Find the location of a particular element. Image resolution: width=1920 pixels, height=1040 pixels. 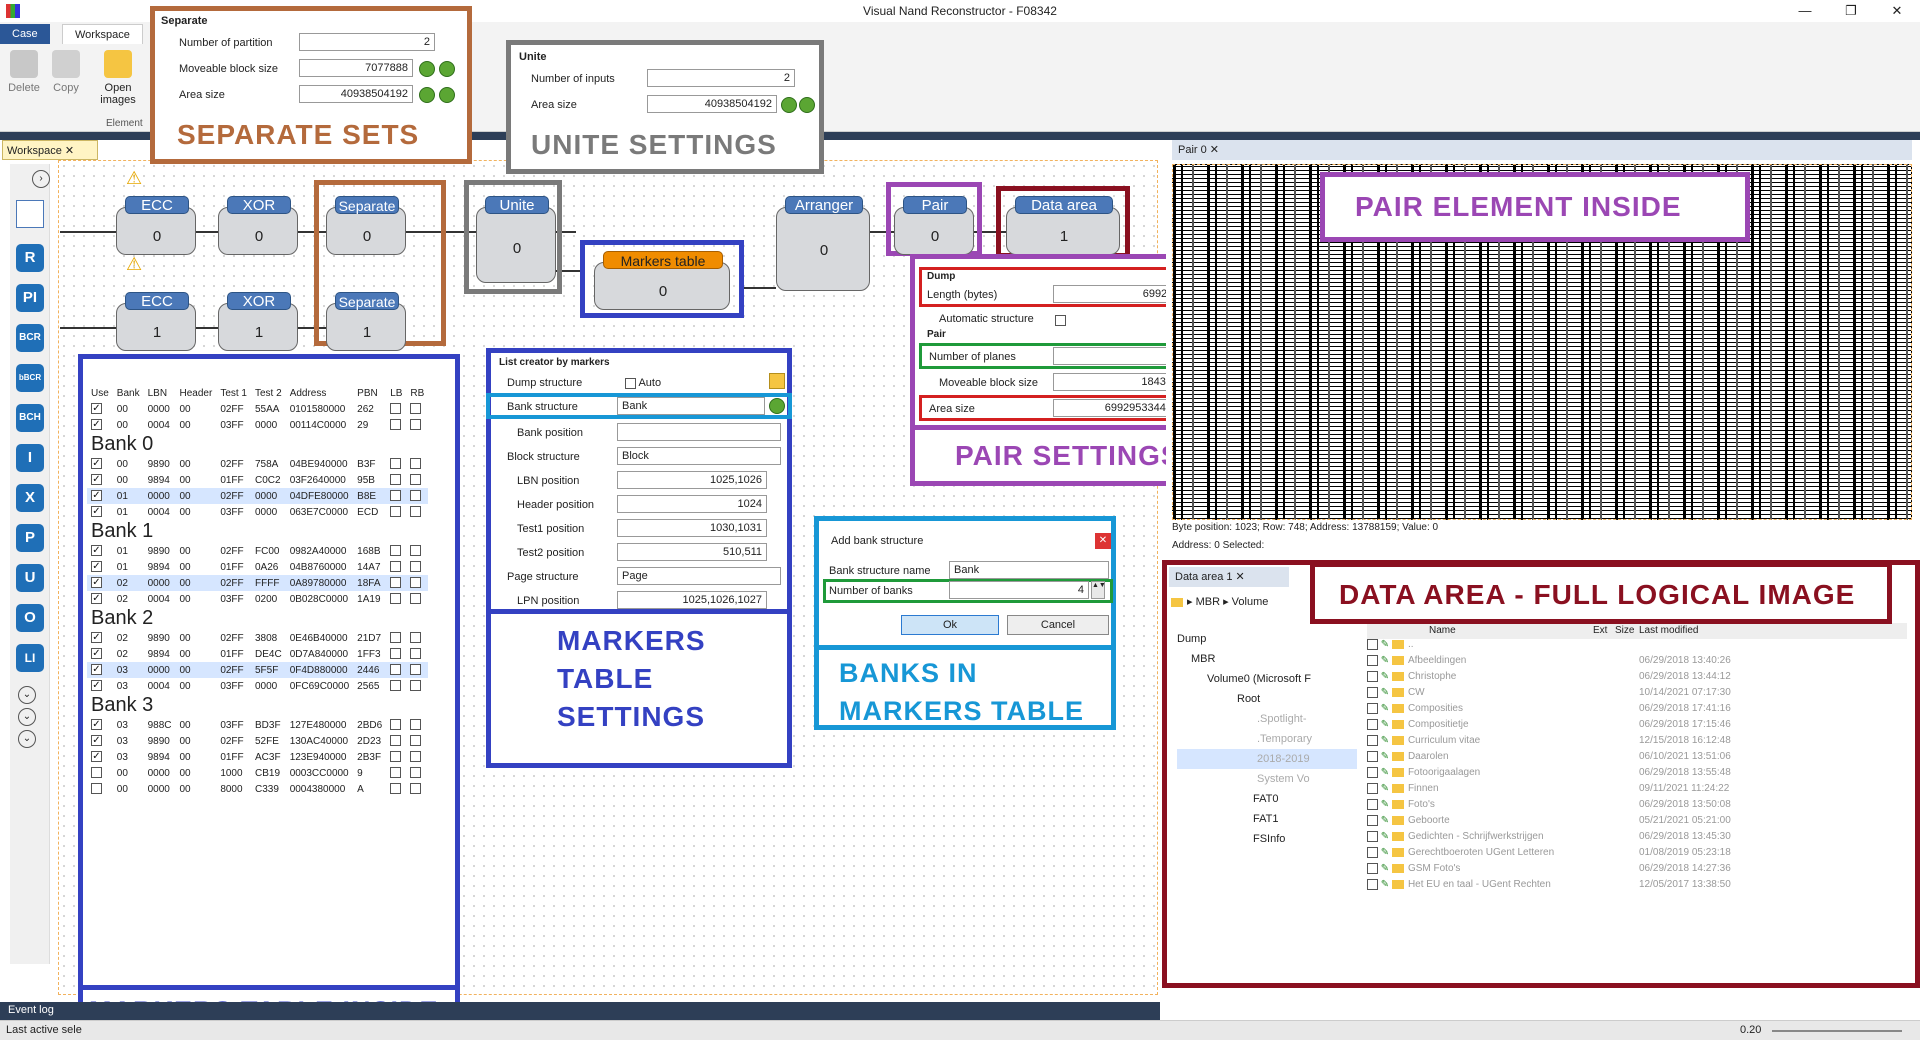

node-ecc-1: ECC 1 is located at coordinates (156, 321).